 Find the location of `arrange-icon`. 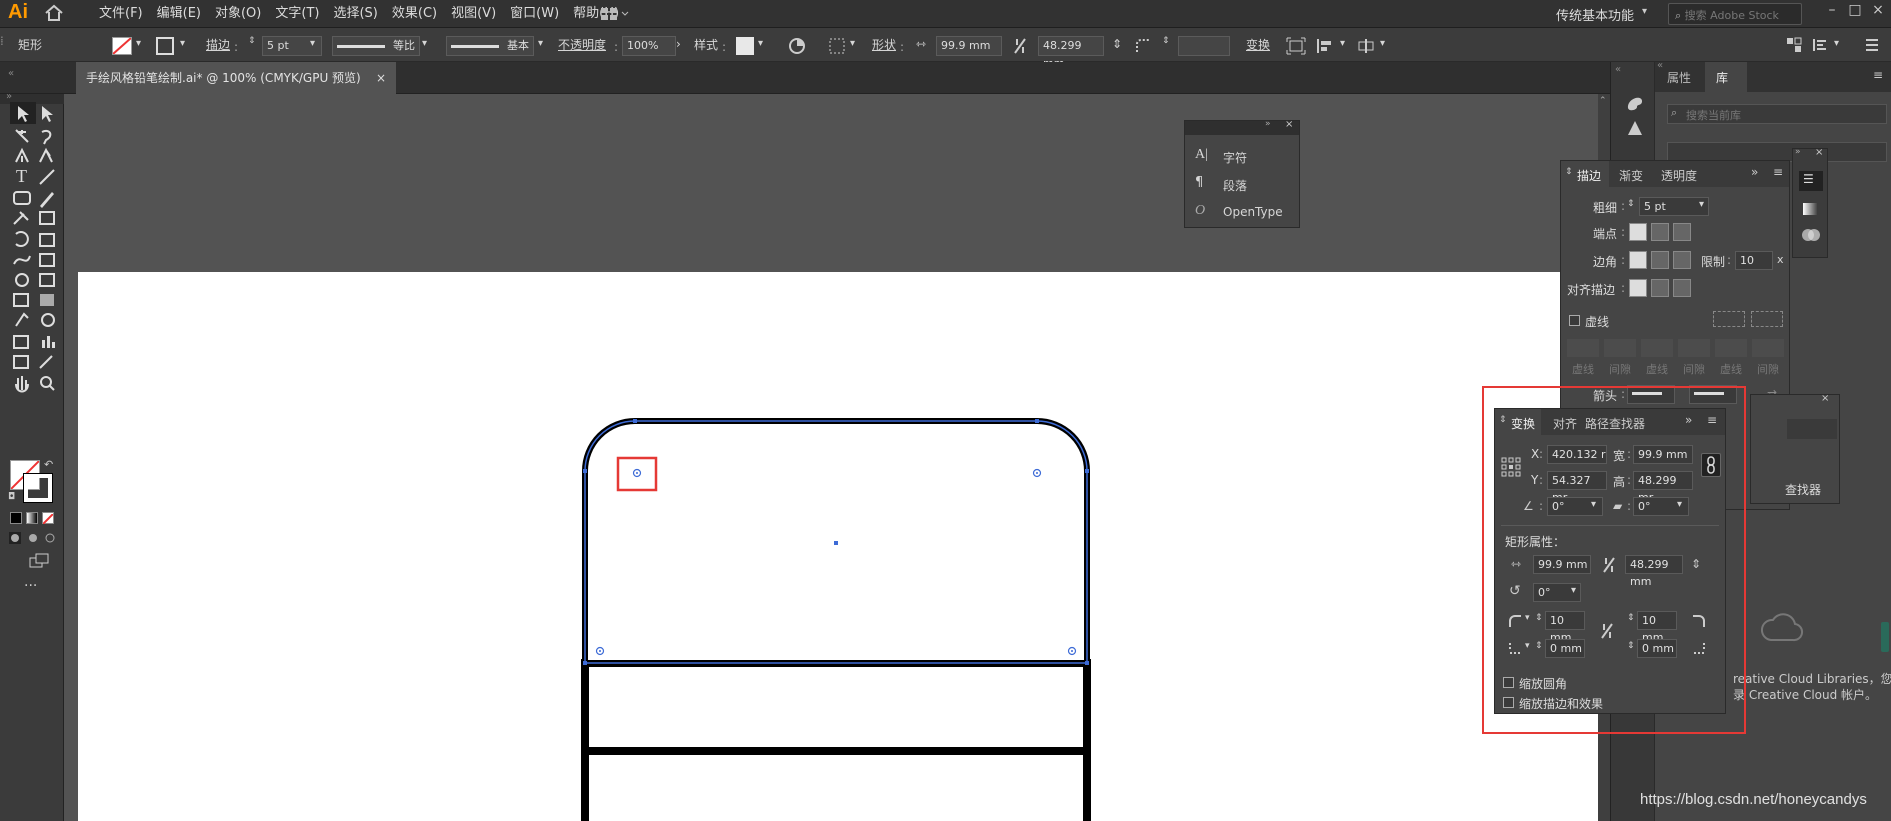

arrange-icon is located at coordinates (1794, 45).